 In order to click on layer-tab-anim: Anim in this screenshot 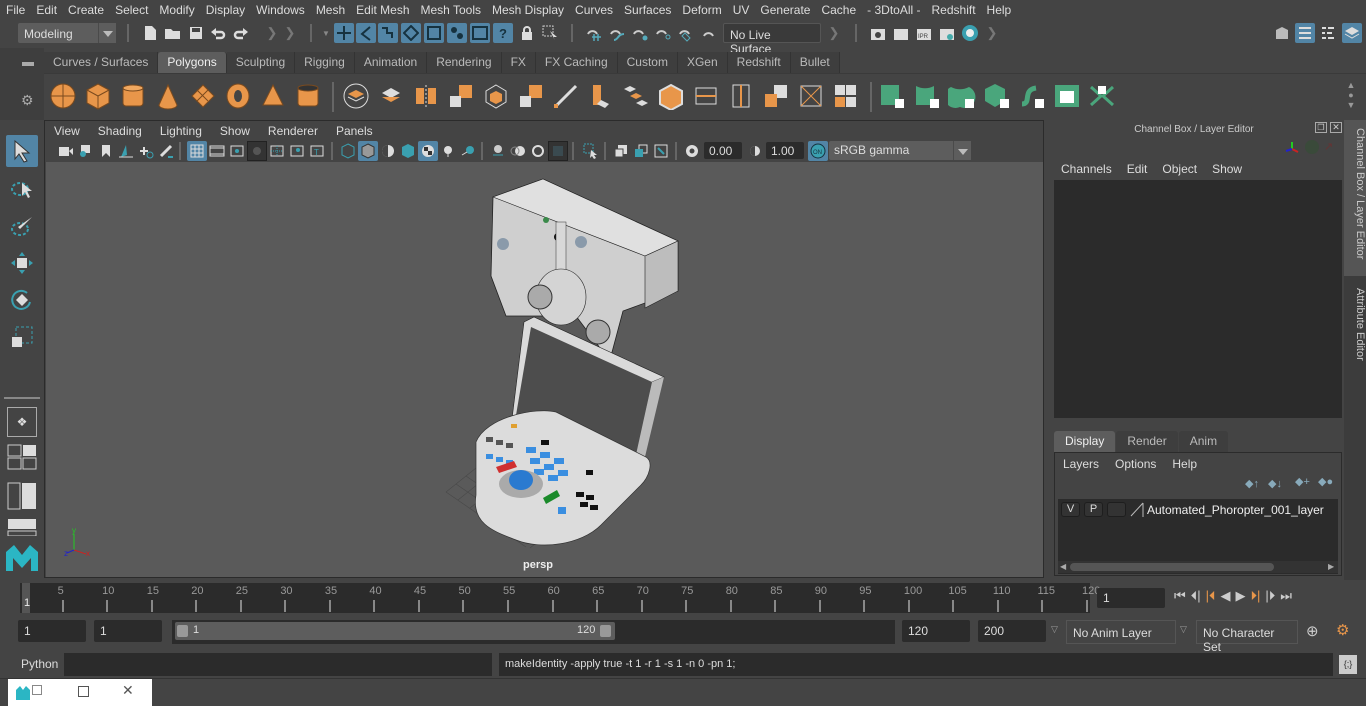, I will do `click(1203, 441)`.